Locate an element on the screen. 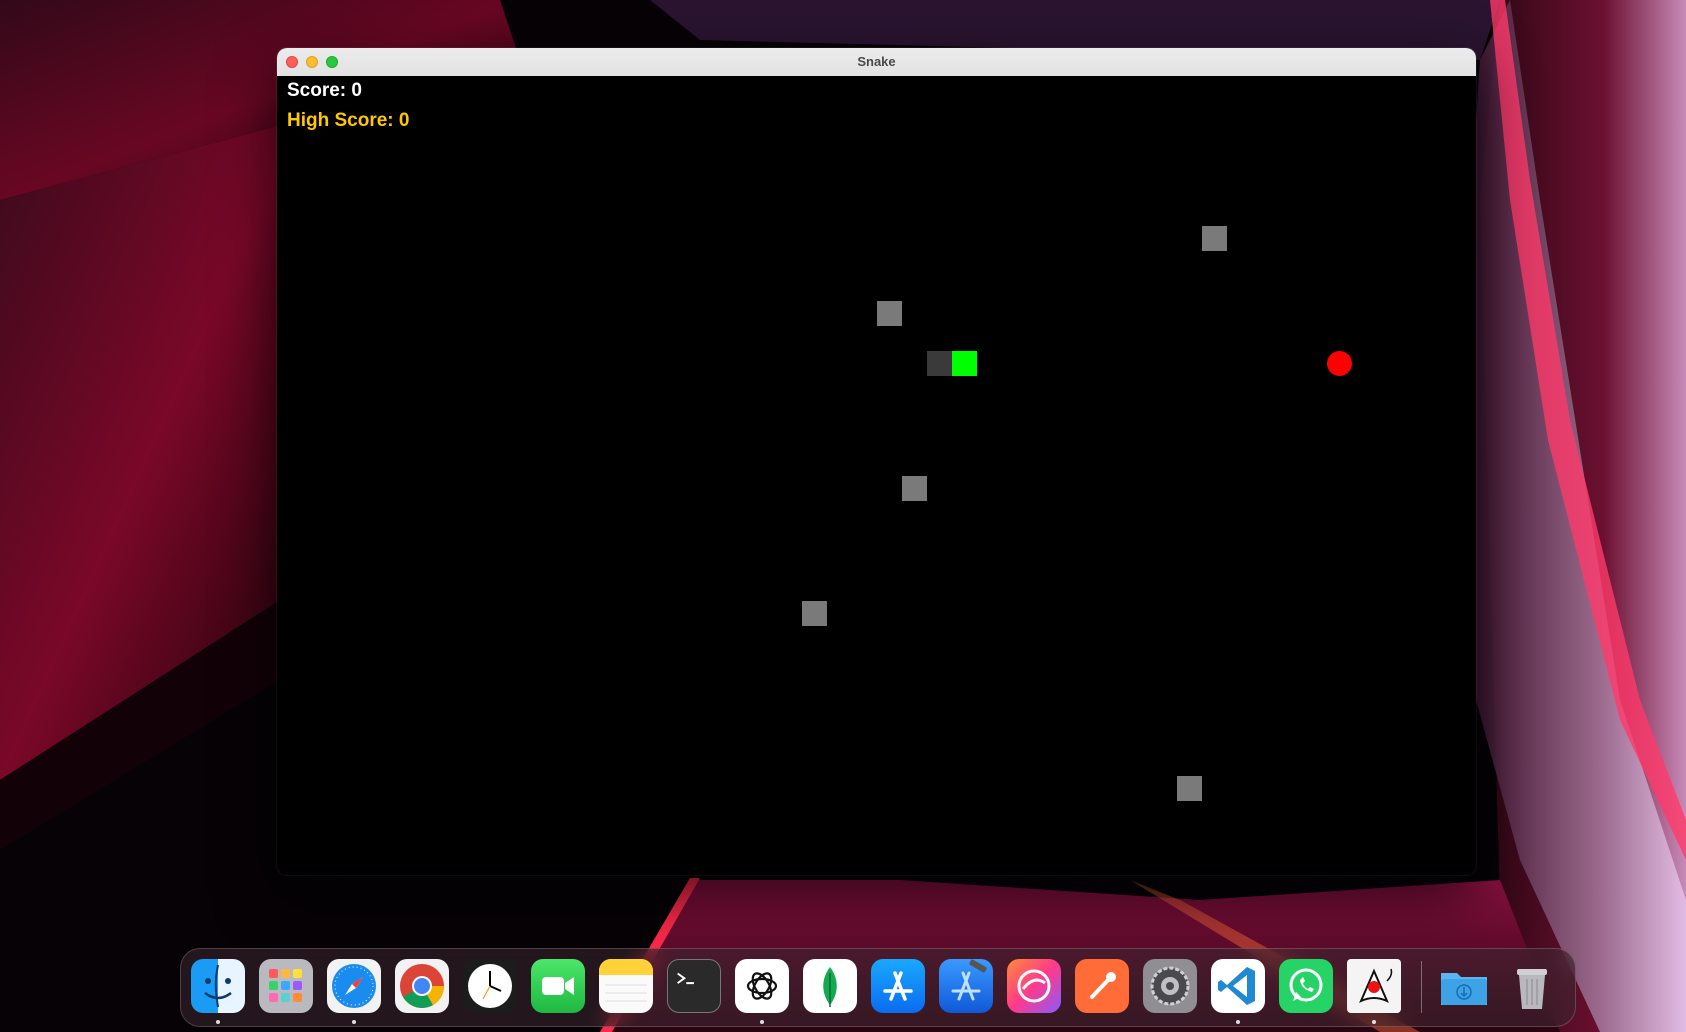  title-bar: Snake is located at coordinates (876, 62).